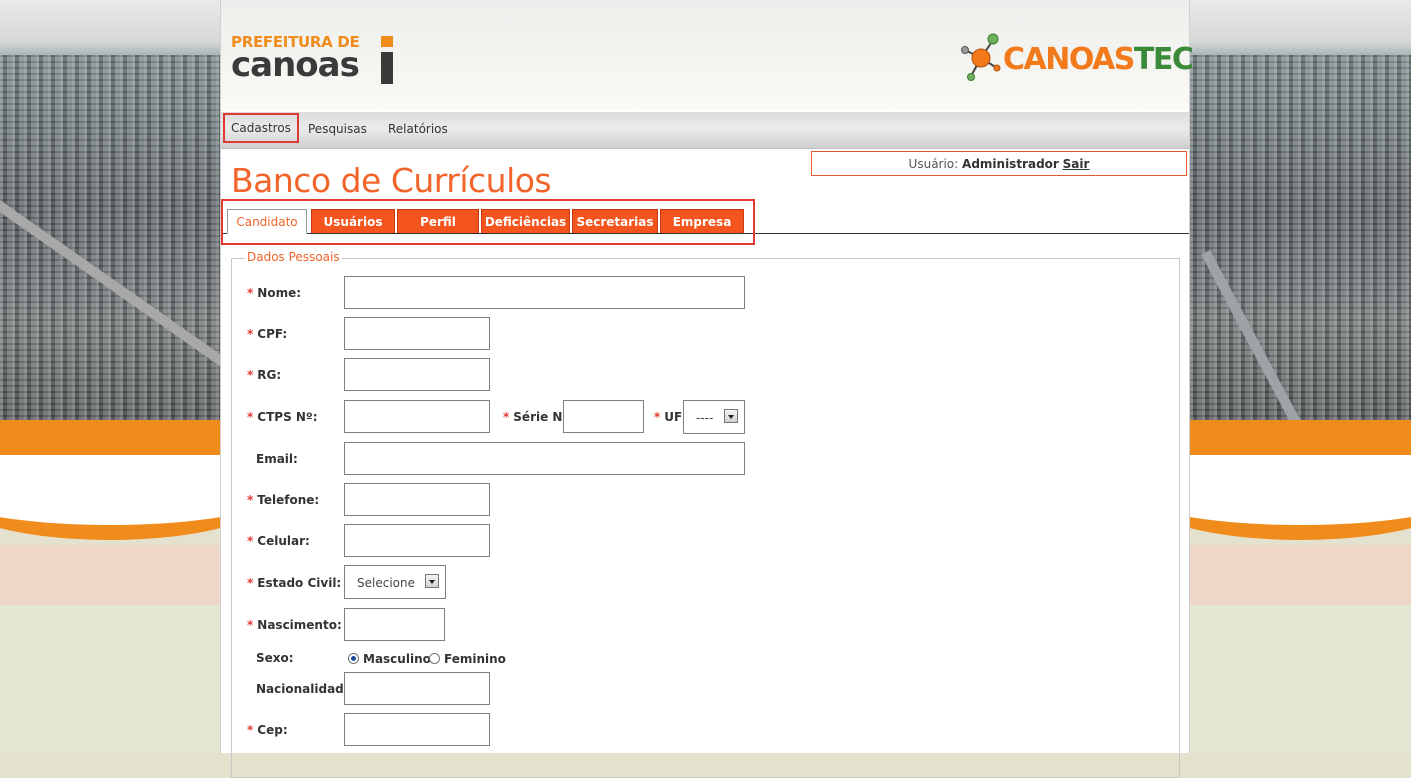 This screenshot has height=778, width=1411. Describe the element at coordinates (434, 658) in the screenshot. I see `radio-unchecked-icon` at that location.